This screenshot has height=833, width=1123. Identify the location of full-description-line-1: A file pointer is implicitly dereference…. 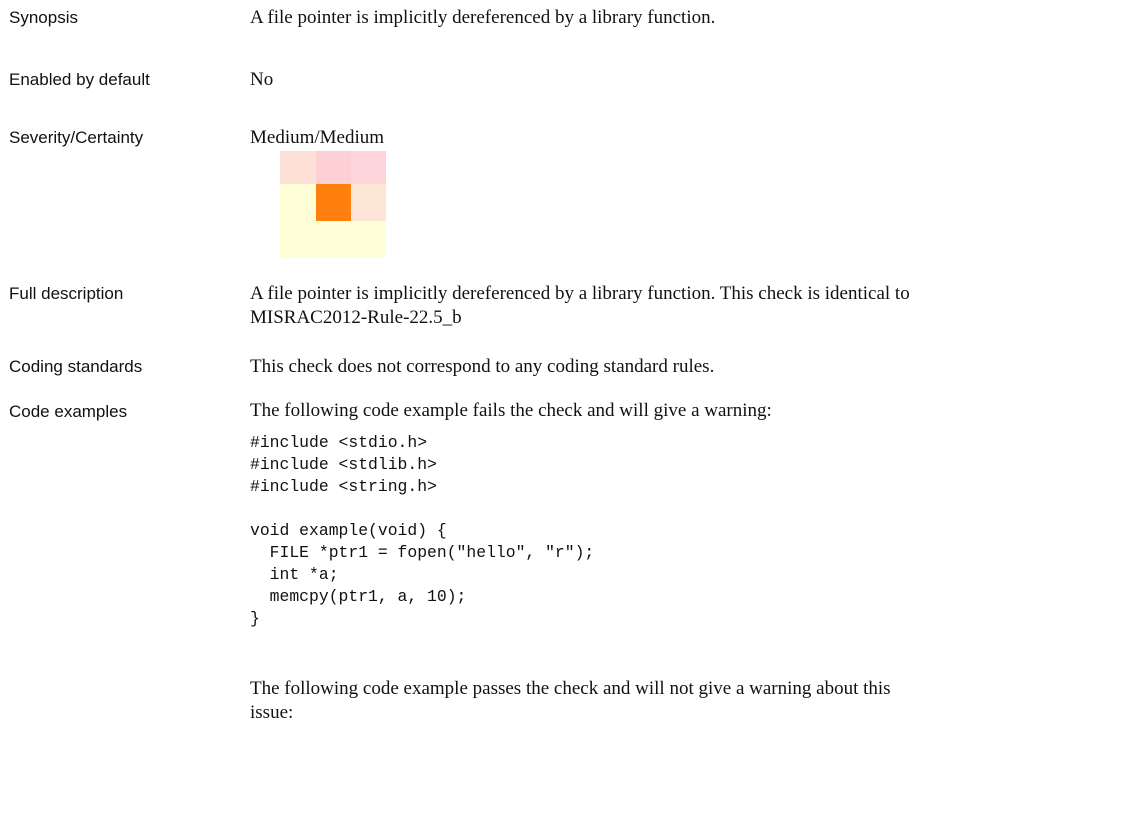
(580, 293).